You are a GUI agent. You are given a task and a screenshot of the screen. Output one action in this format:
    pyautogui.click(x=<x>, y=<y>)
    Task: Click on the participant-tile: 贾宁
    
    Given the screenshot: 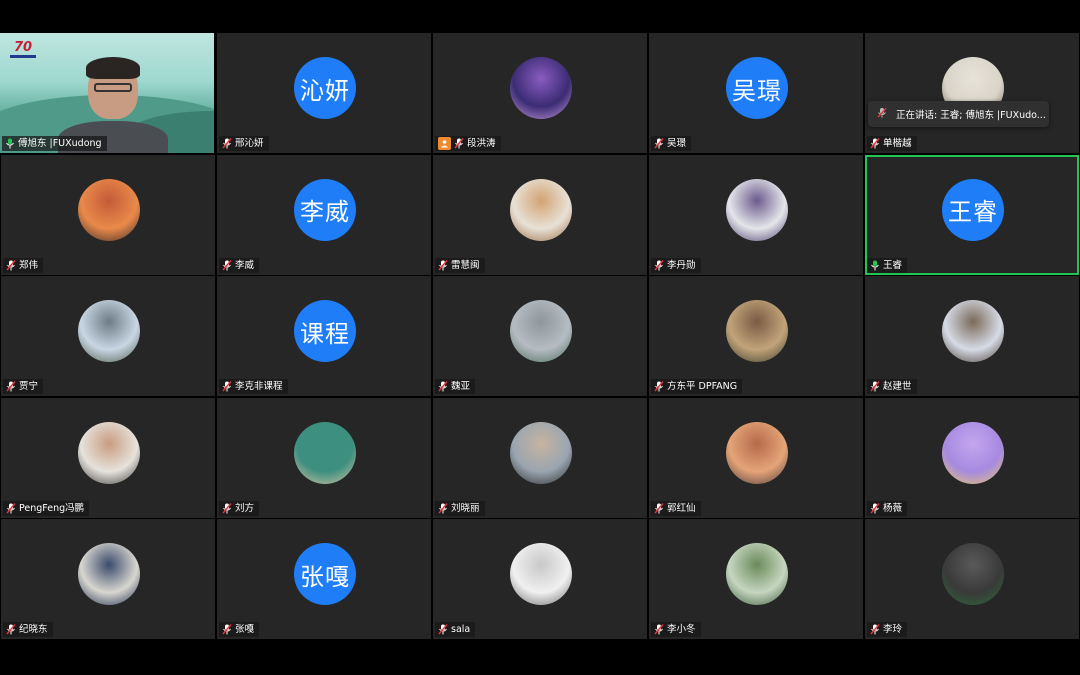 What is the action you would take?
    pyautogui.click(x=108, y=336)
    